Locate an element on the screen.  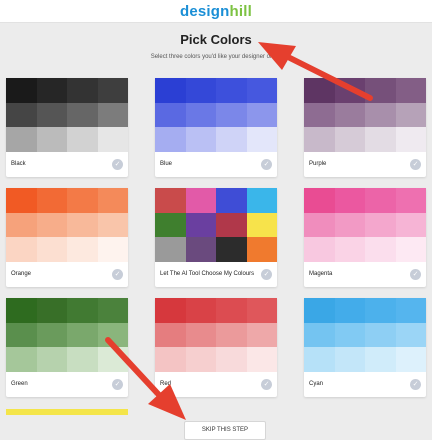
partial-yellow-card is located at coordinates (67, 412).